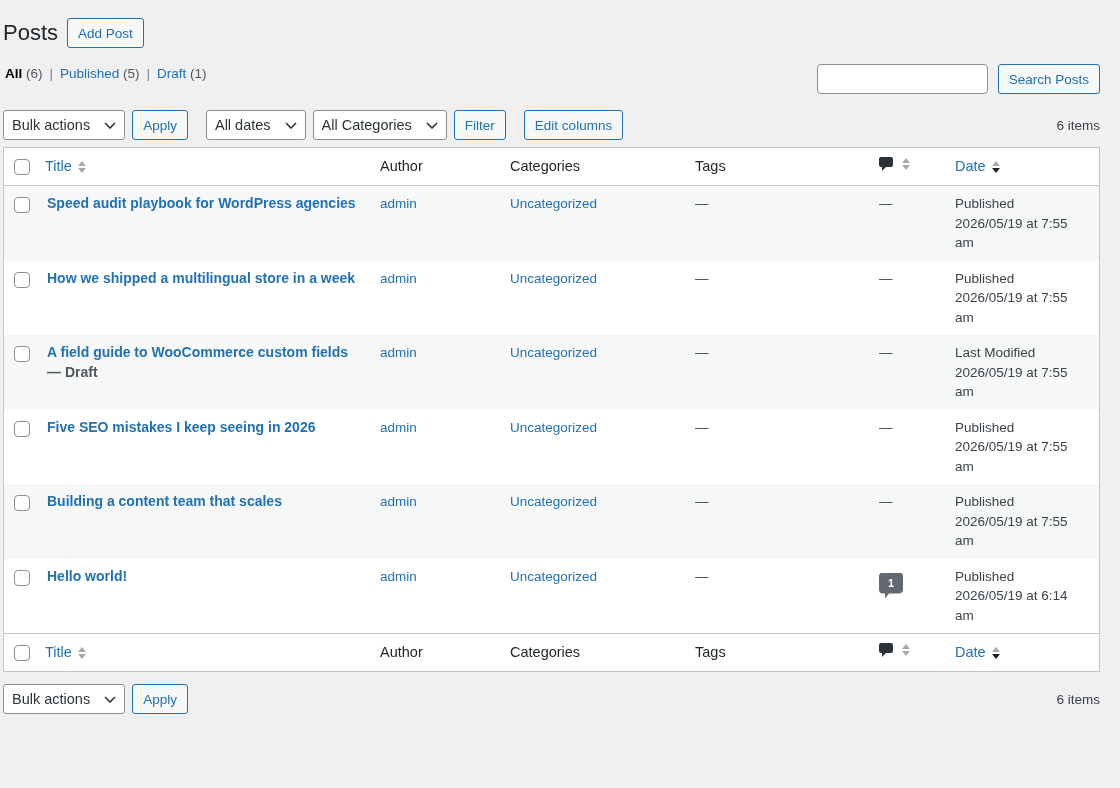 This screenshot has height=788, width=1120. What do you see at coordinates (891, 585) in the screenshot?
I see `comment-count-bubble: 1` at bounding box center [891, 585].